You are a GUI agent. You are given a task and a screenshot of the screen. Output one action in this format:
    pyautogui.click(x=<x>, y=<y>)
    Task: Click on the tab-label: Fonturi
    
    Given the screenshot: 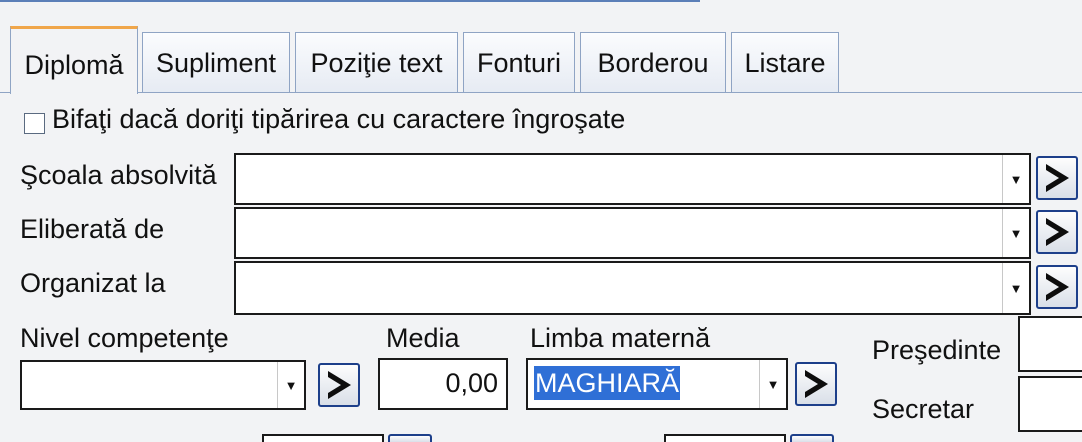 What is the action you would take?
    pyautogui.click(x=519, y=63)
    